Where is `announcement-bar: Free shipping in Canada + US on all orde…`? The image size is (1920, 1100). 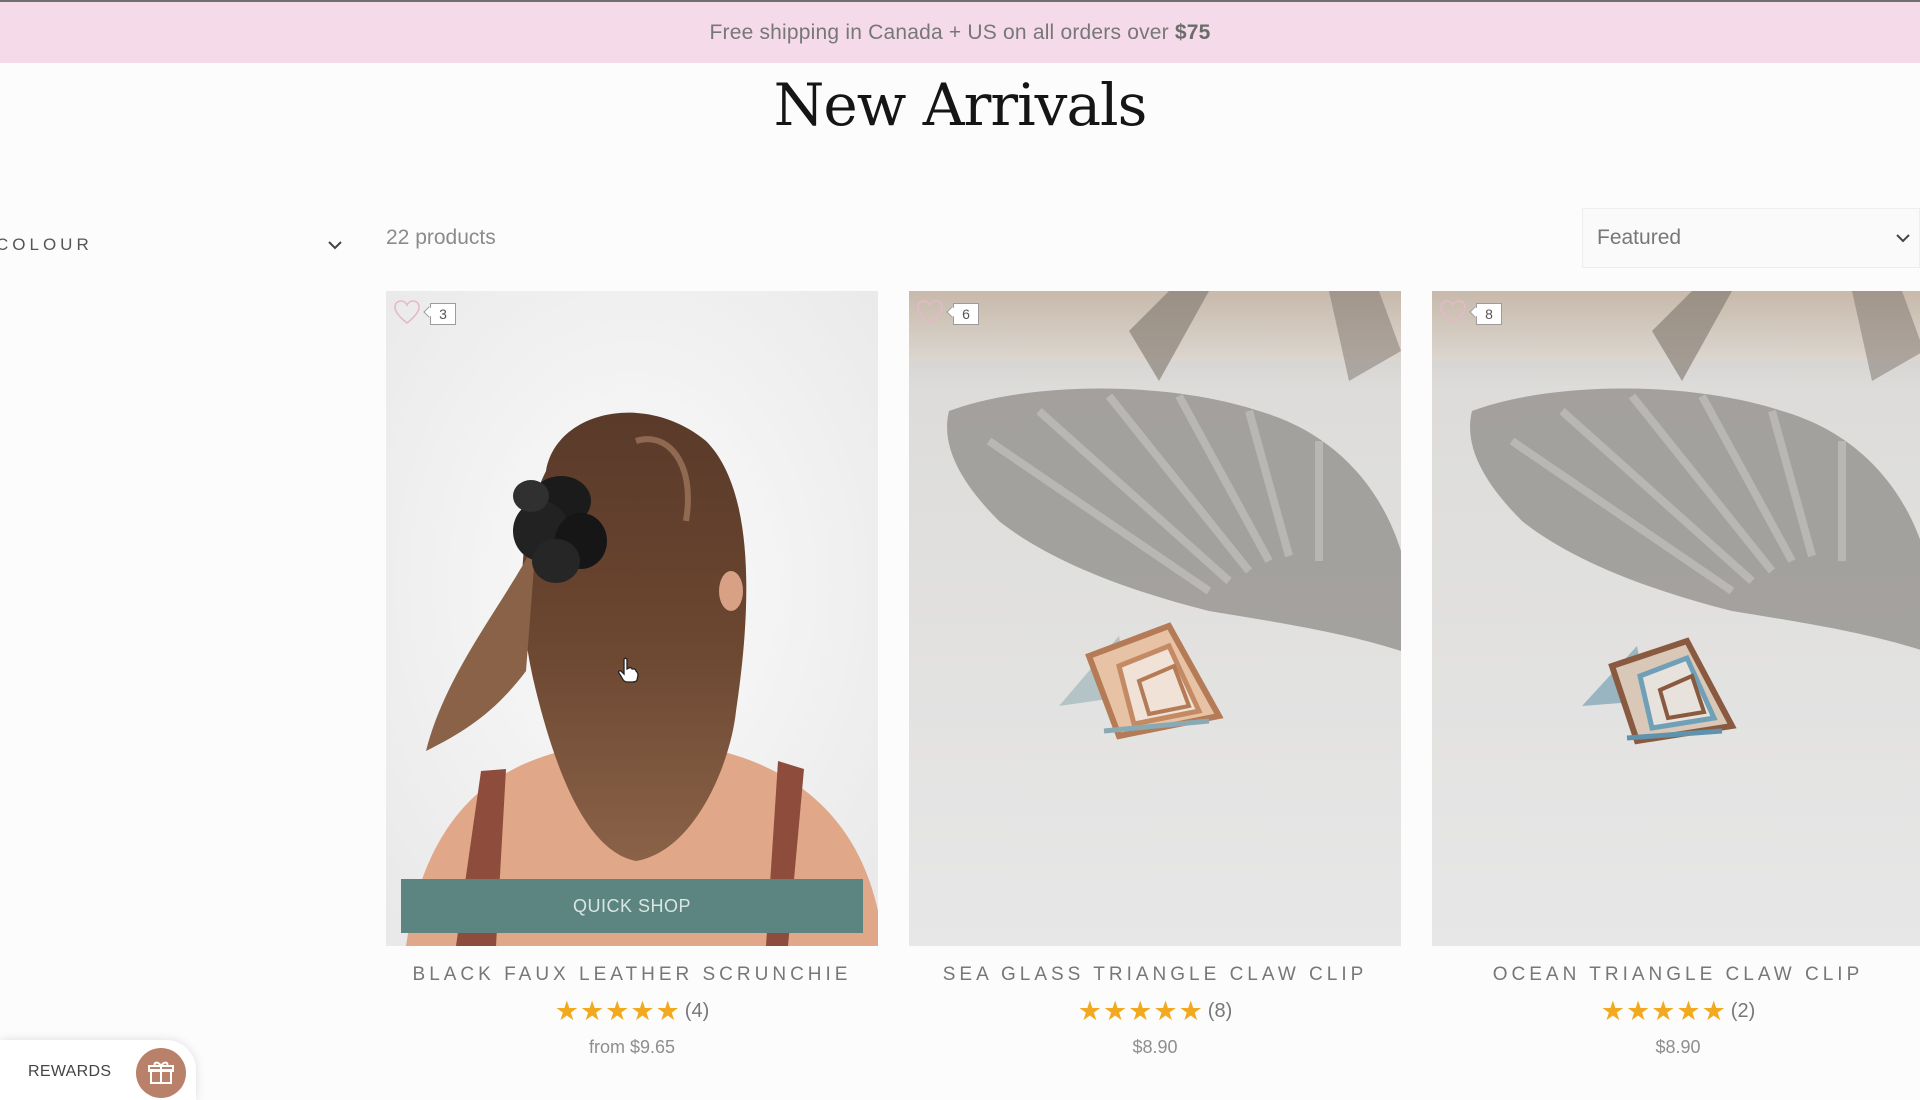 announcement-bar: Free shipping in Canada + US on all orde… is located at coordinates (960, 31).